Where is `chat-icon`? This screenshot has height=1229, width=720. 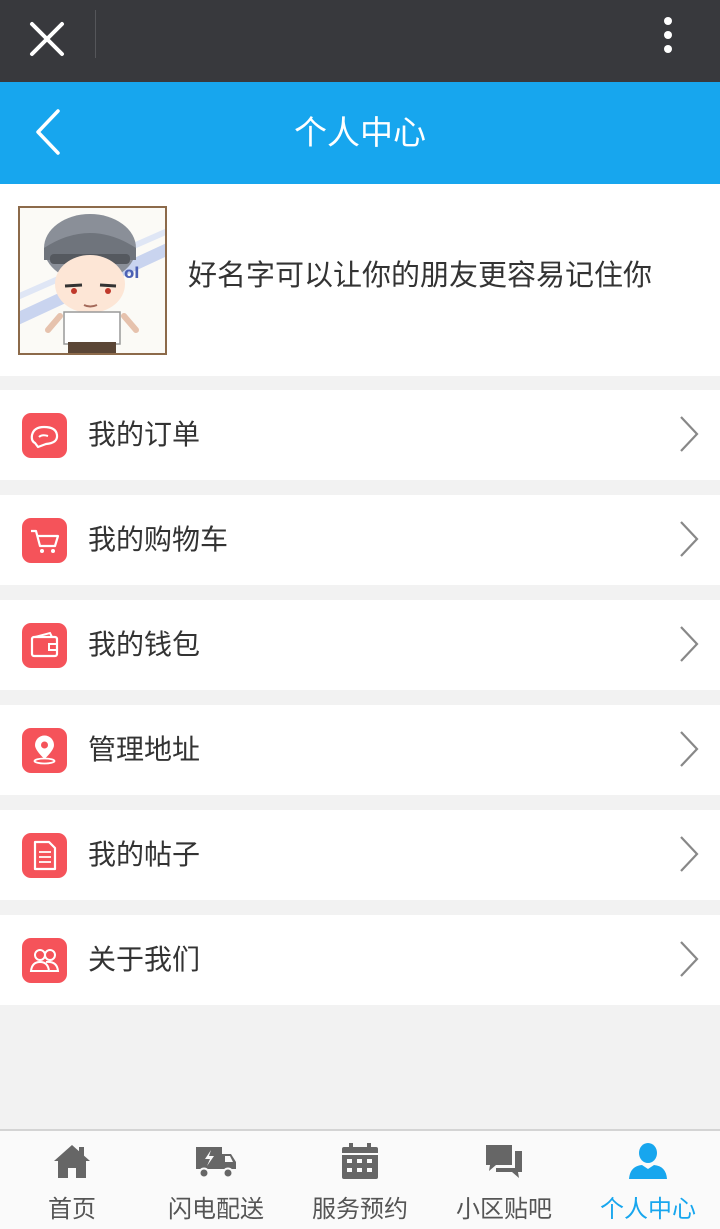 chat-icon is located at coordinates (504, 1161).